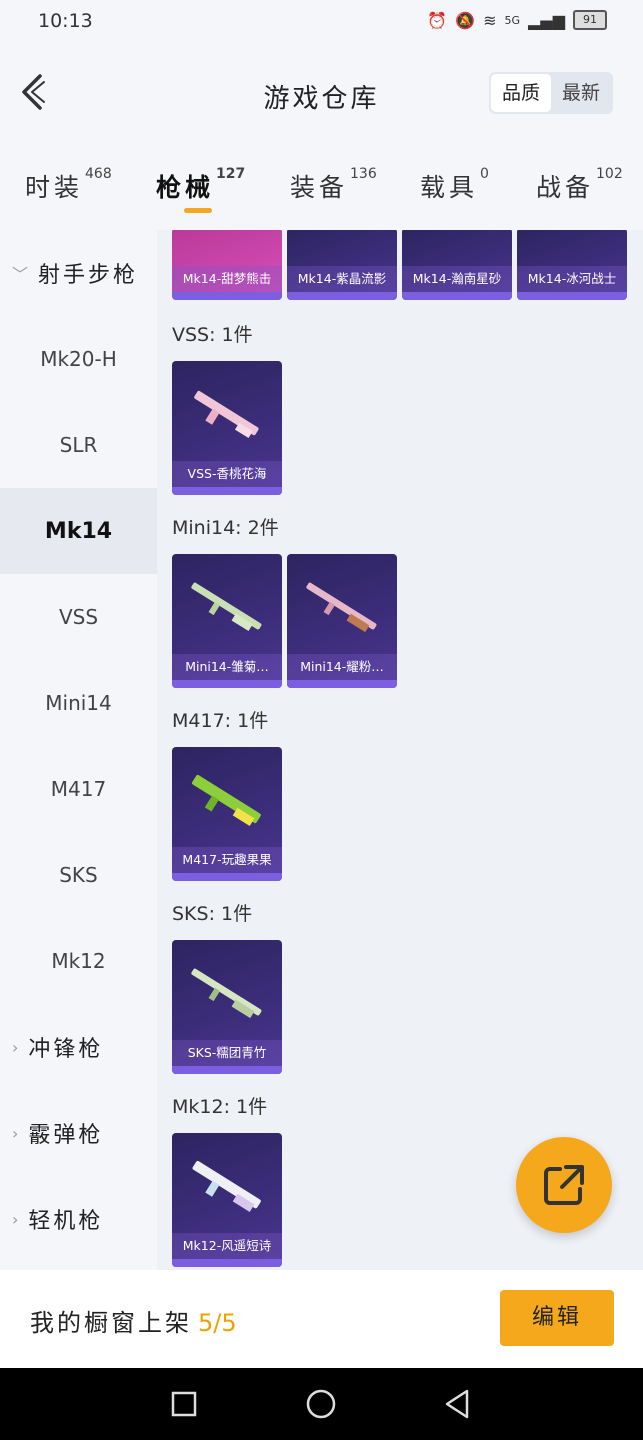 The image size is (643, 1440). What do you see at coordinates (321, 22) in the screenshot?
I see `status-bar: 10:13 ⏰ 🔕 ≋ 5G ▂▄▆ 91` at bounding box center [321, 22].